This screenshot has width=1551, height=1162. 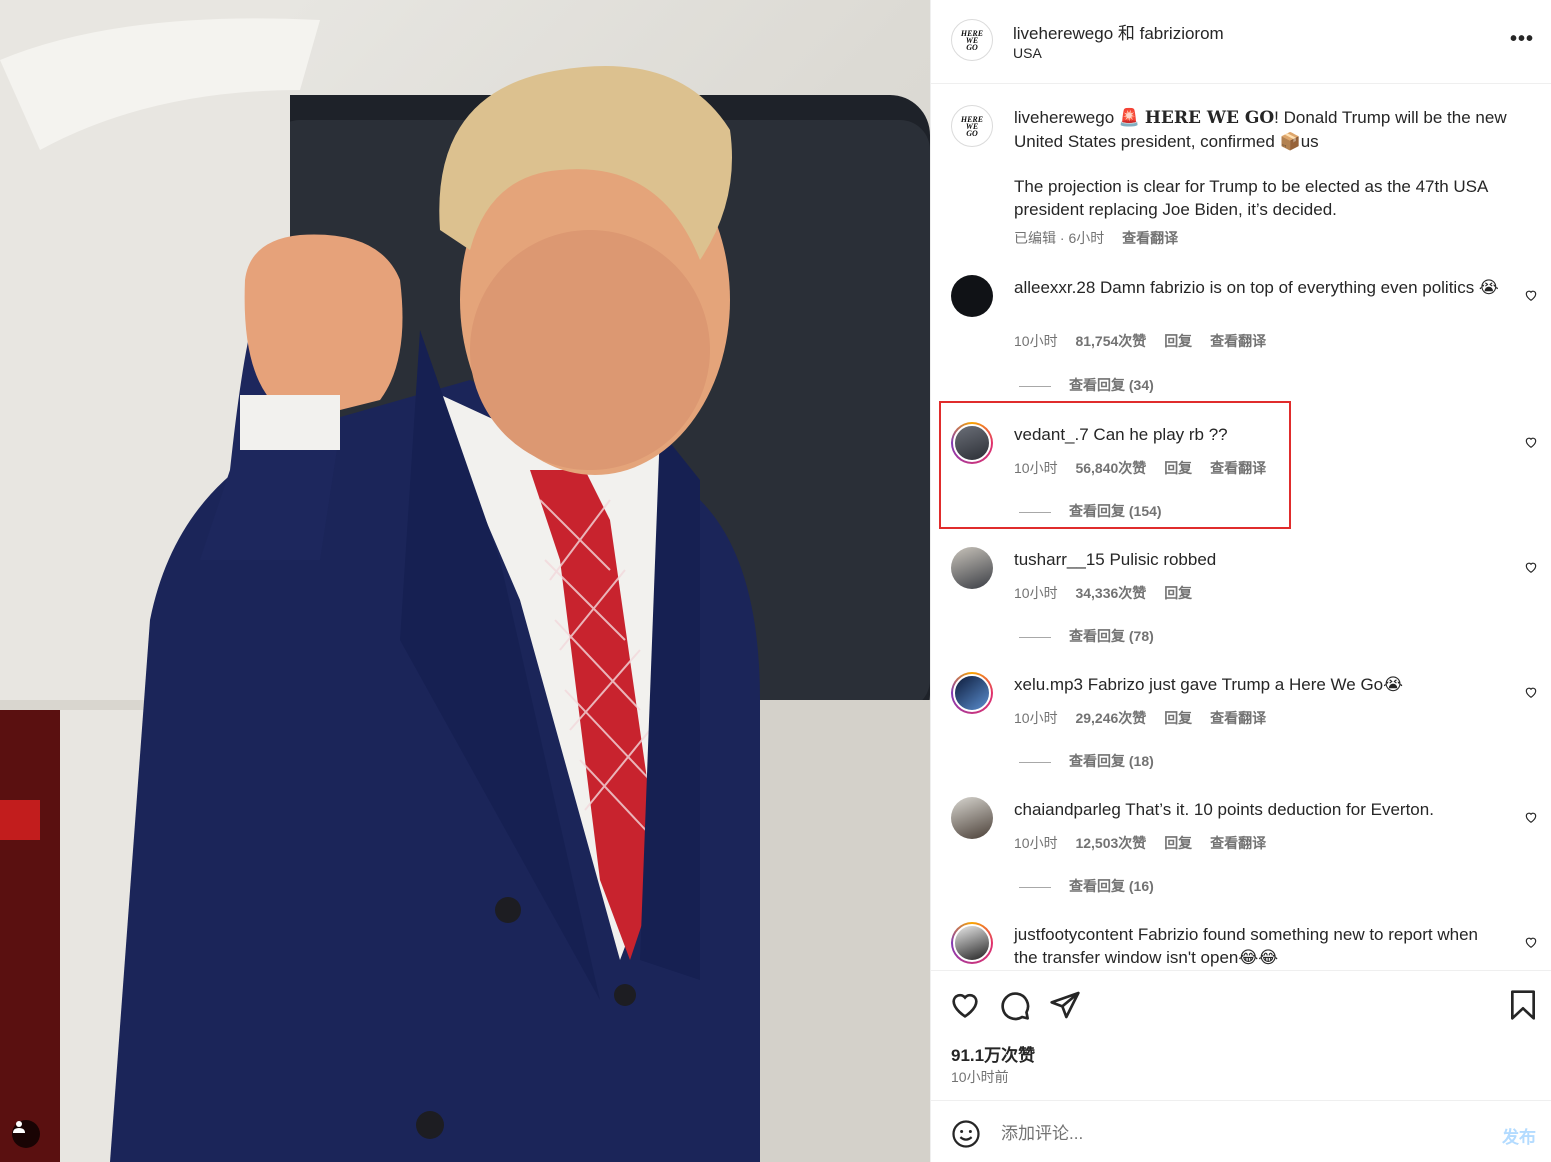 What do you see at coordinates (966, 1134) in the screenshot?
I see `emoji-icon` at bounding box center [966, 1134].